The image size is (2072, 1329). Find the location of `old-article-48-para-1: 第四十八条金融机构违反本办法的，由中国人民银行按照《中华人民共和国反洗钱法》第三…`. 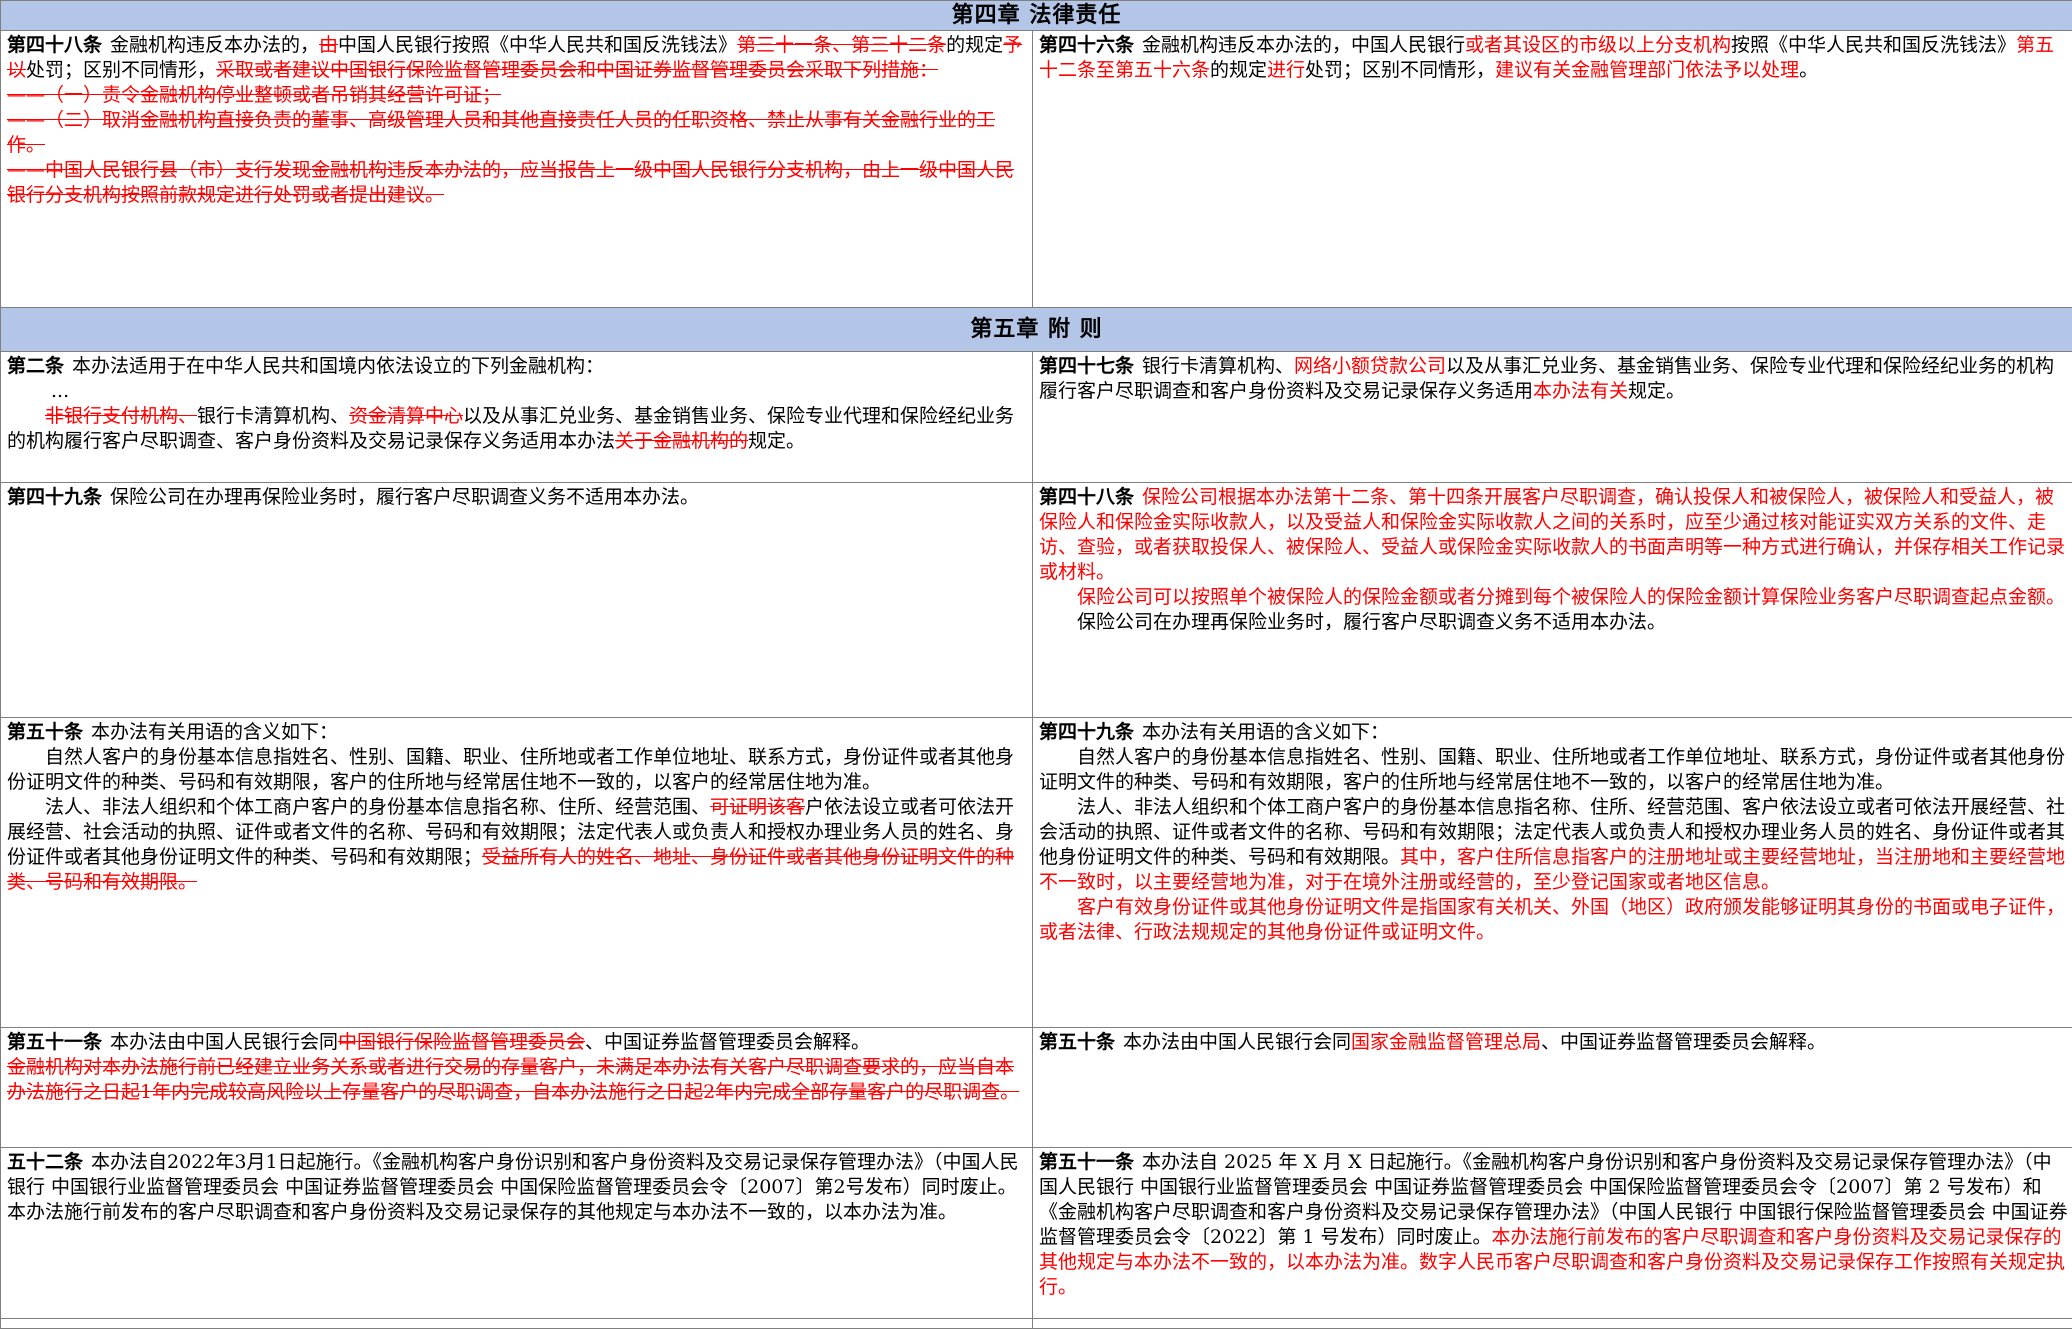

old-article-48-para-1: 第四十八条金融机构违反本办法的，由中国人民银行按照《中华人民共和国反洗钱法》第三… is located at coordinates (517, 58).